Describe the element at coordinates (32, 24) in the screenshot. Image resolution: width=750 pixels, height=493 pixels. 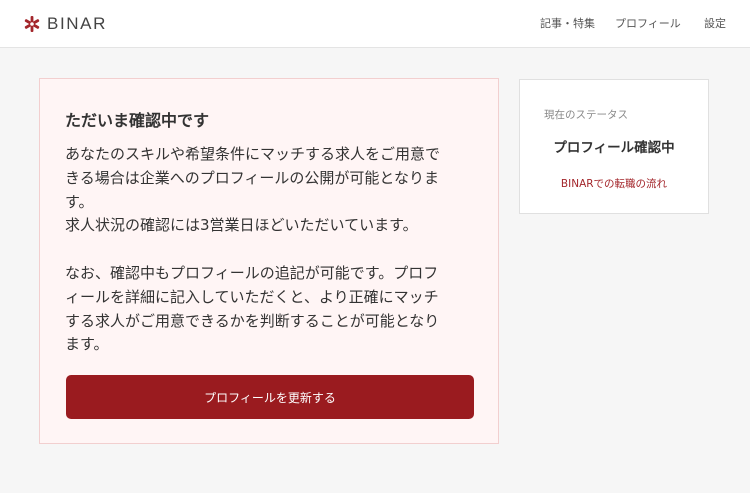
I see `binar-asterisk-logo-icon` at that location.